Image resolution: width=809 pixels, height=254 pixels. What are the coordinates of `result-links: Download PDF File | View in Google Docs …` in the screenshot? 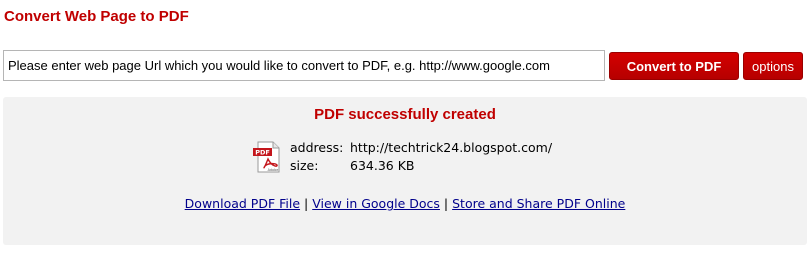 It's located at (405, 203).